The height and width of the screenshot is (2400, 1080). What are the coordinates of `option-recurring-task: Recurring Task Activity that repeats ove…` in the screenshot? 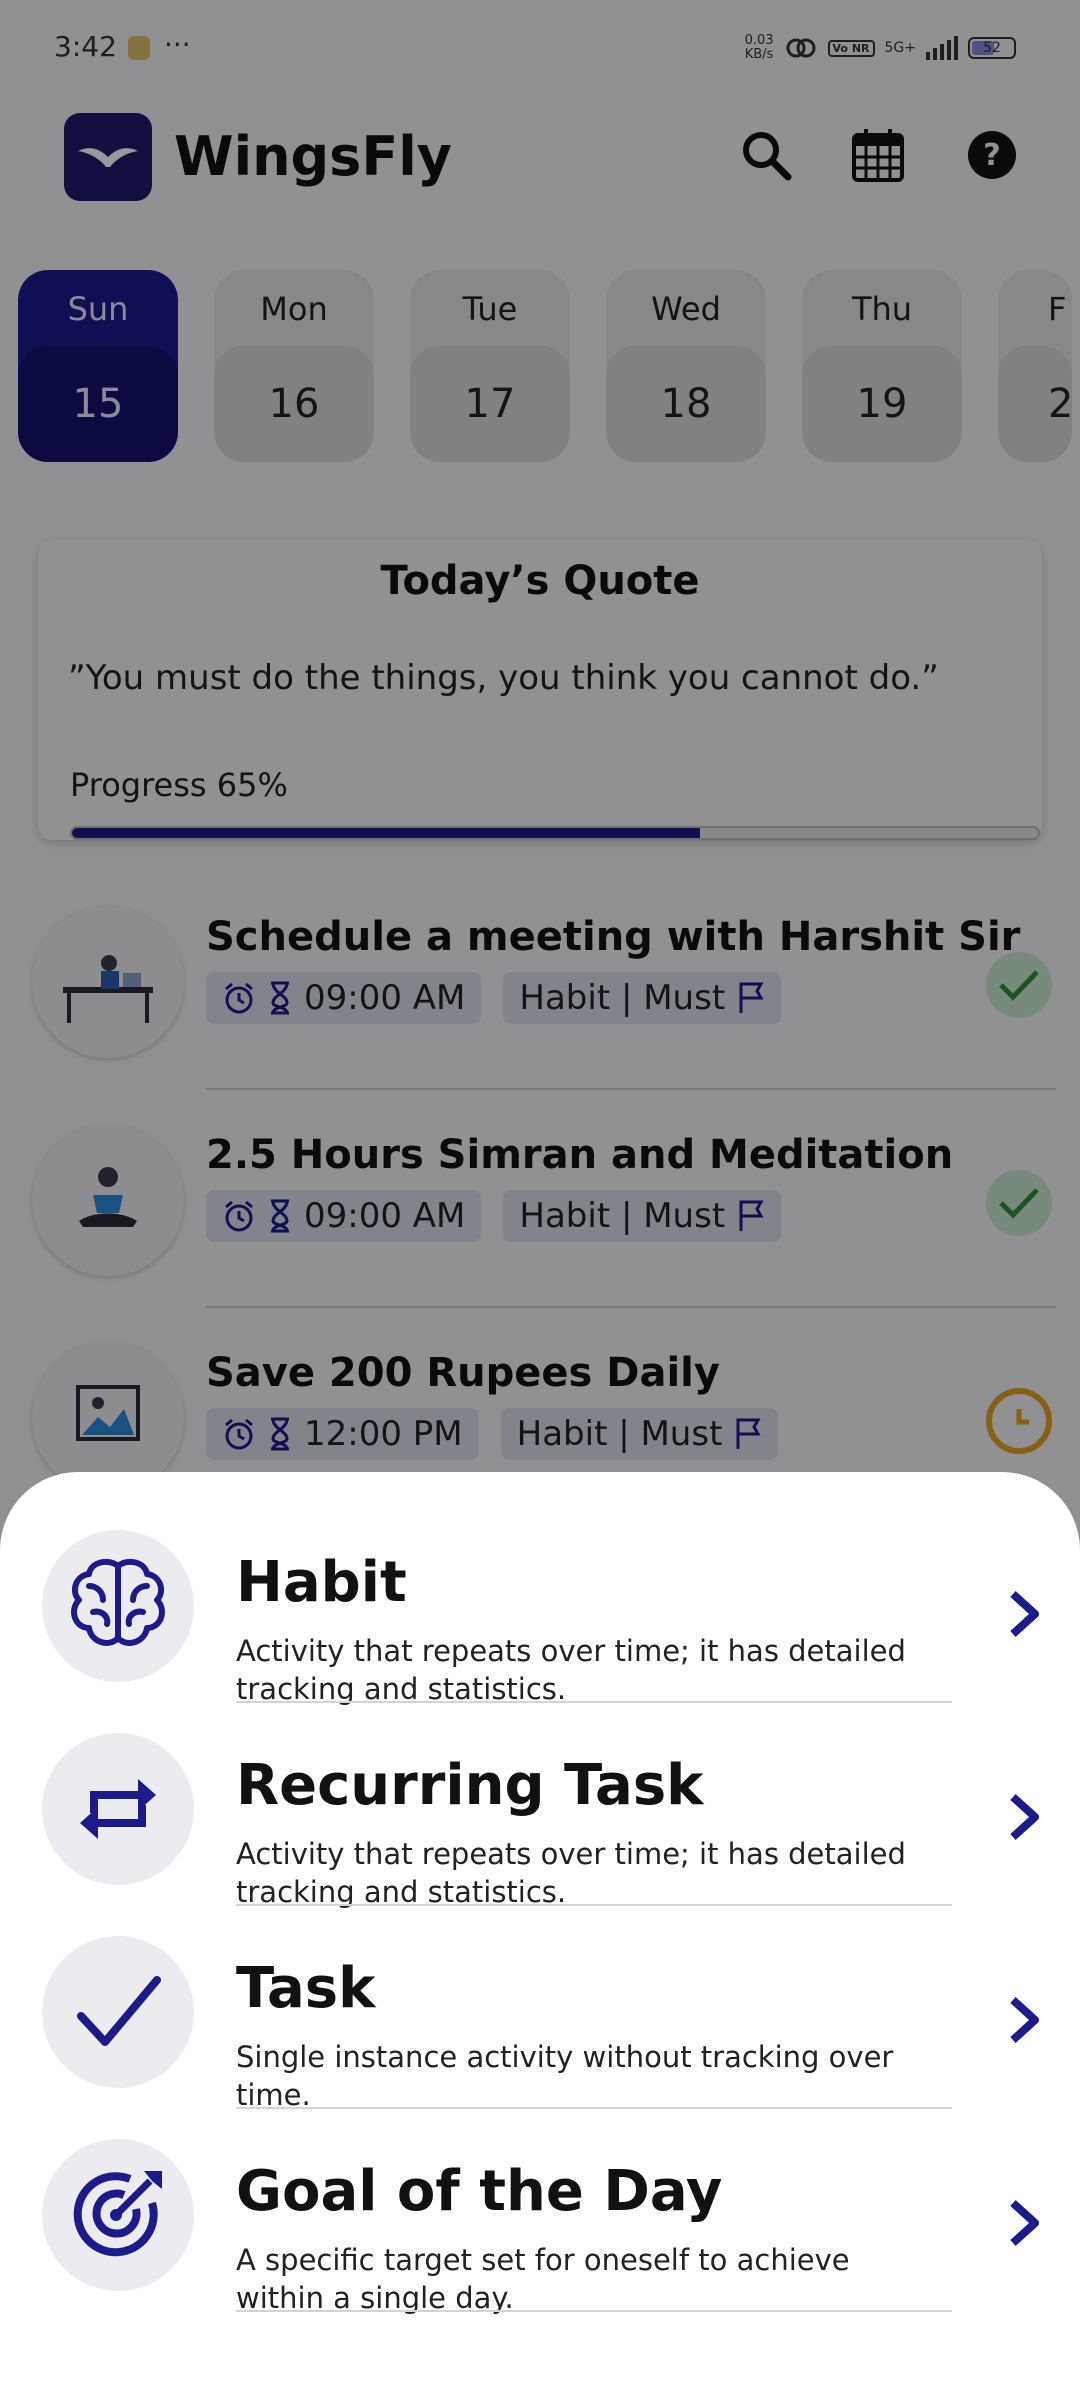 It's located at (540, 1806).